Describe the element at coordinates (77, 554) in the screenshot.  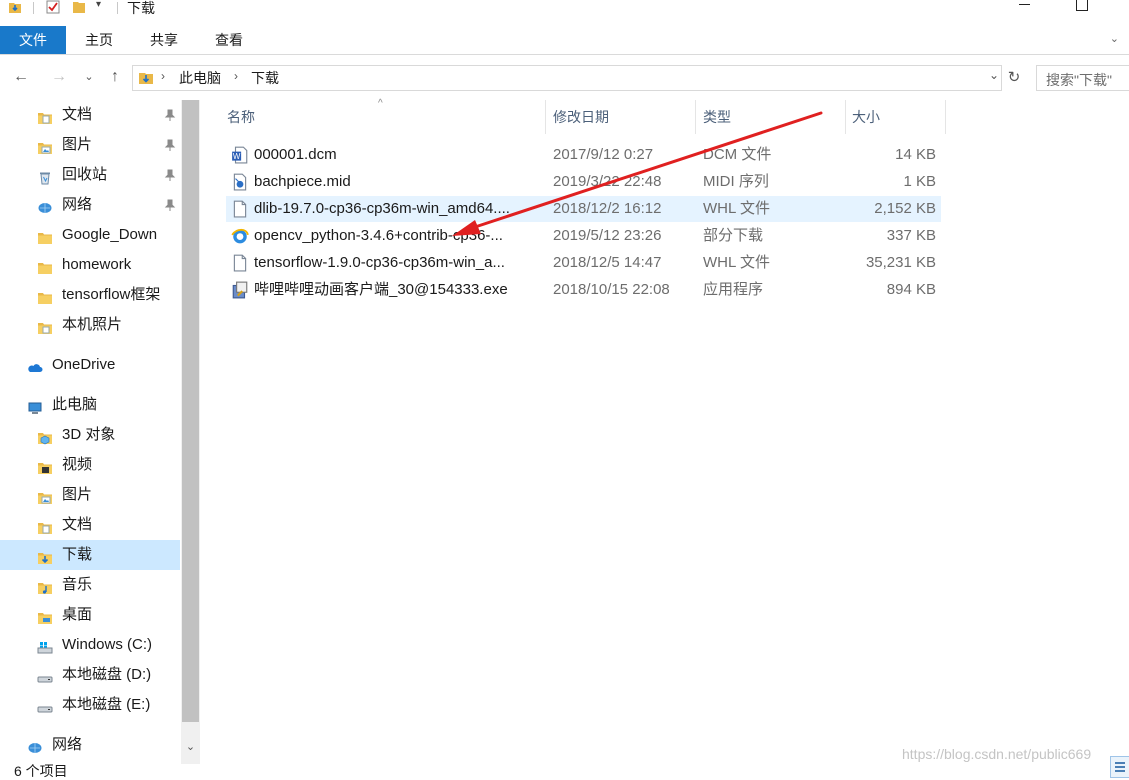
I see `sidebar-item-label: 下载` at that location.